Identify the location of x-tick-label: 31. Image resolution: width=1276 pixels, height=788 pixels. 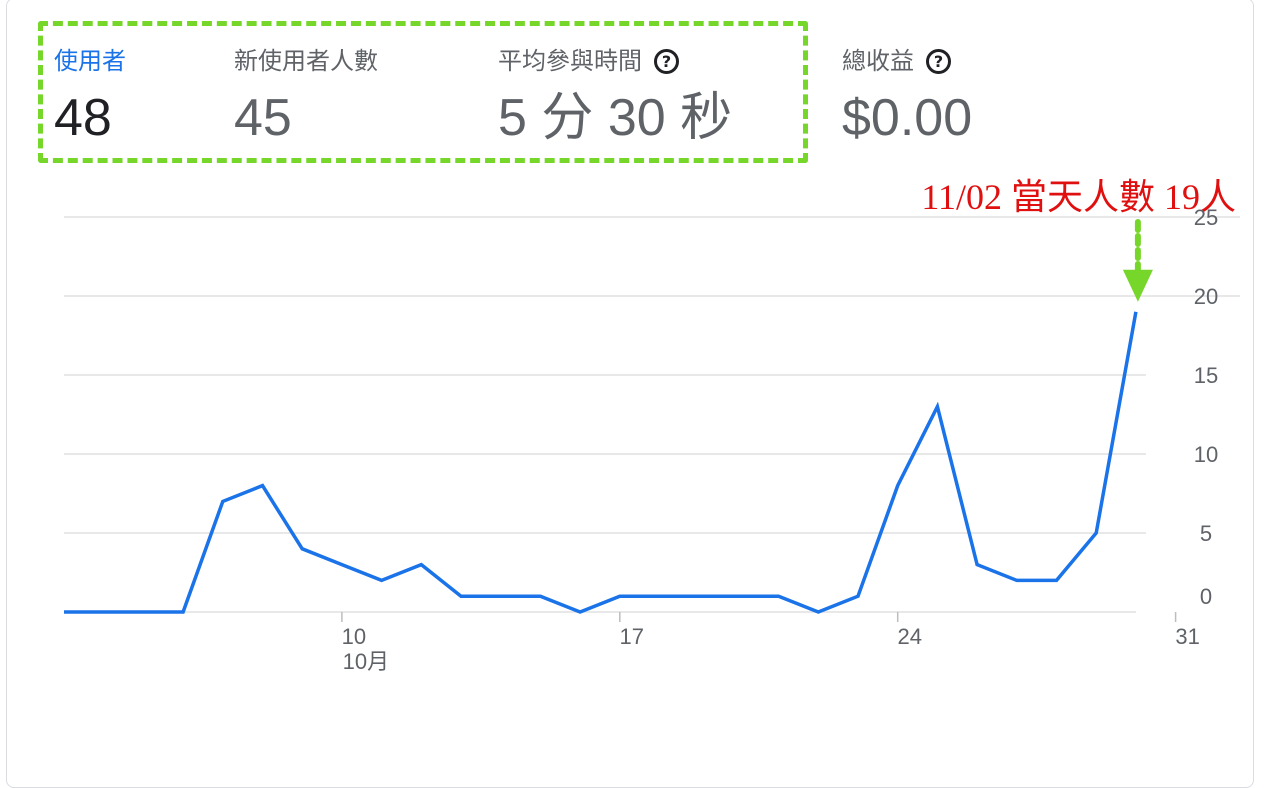
(1187, 636).